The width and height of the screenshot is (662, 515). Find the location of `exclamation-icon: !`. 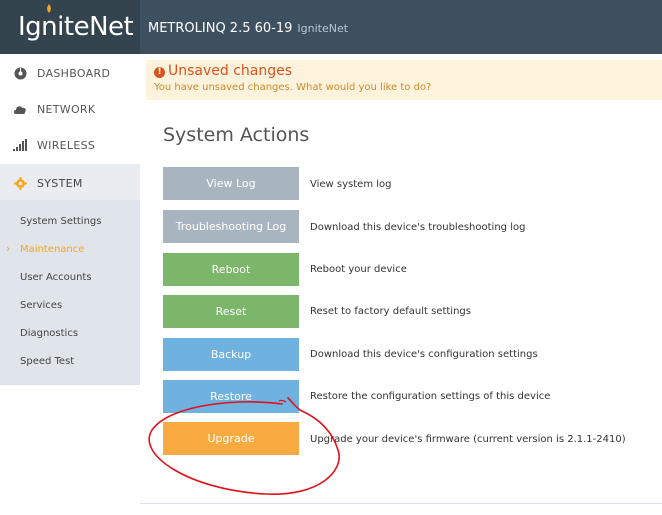

exclamation-icon: ! is located at coordinates (159, 72).